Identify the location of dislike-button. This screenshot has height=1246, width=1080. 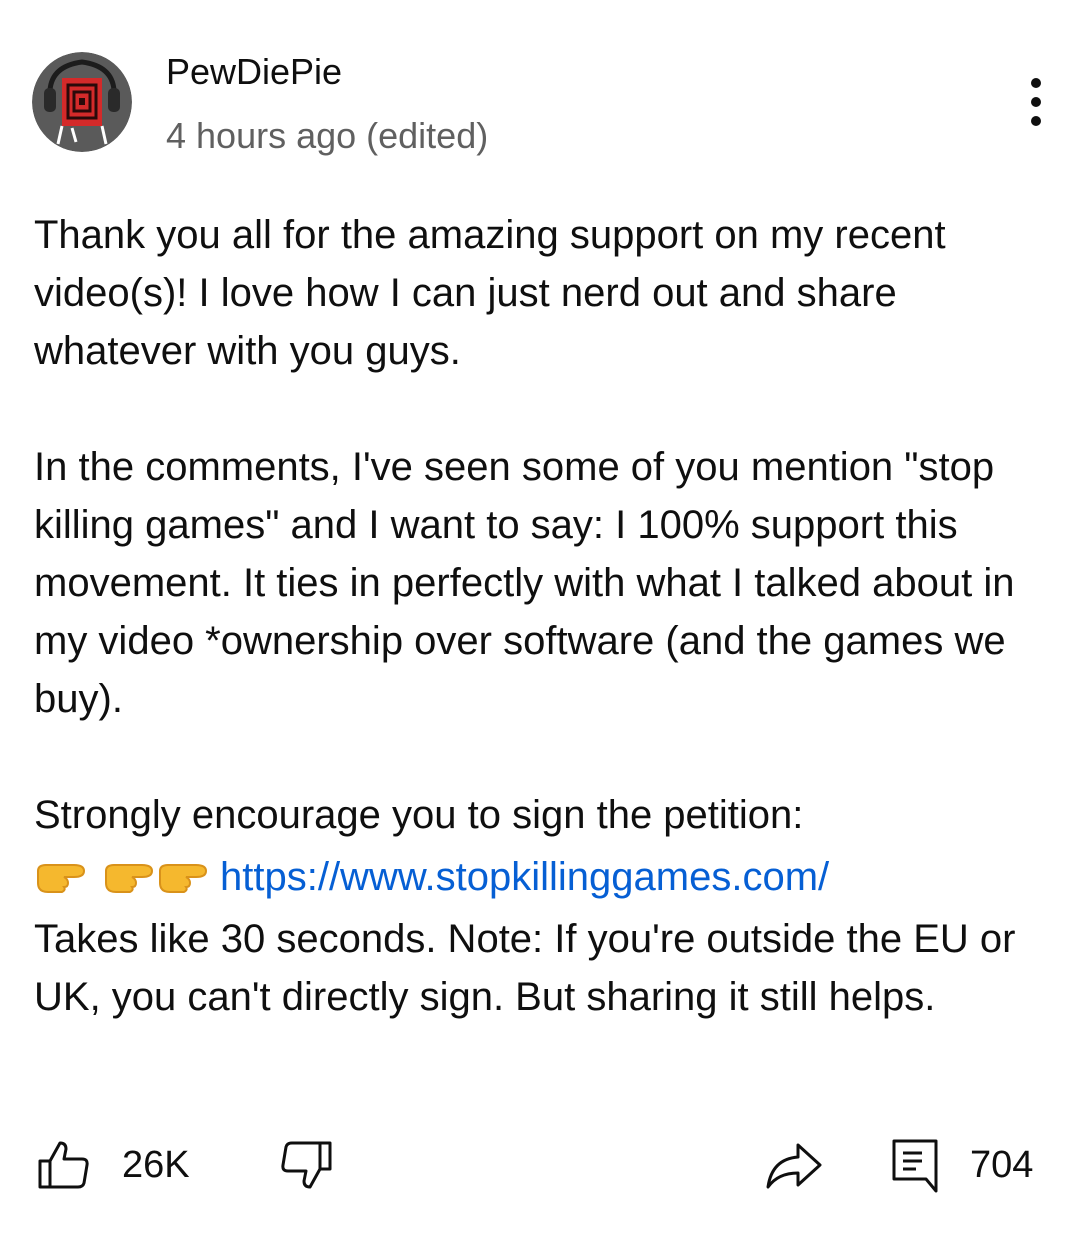
(306, 1165).